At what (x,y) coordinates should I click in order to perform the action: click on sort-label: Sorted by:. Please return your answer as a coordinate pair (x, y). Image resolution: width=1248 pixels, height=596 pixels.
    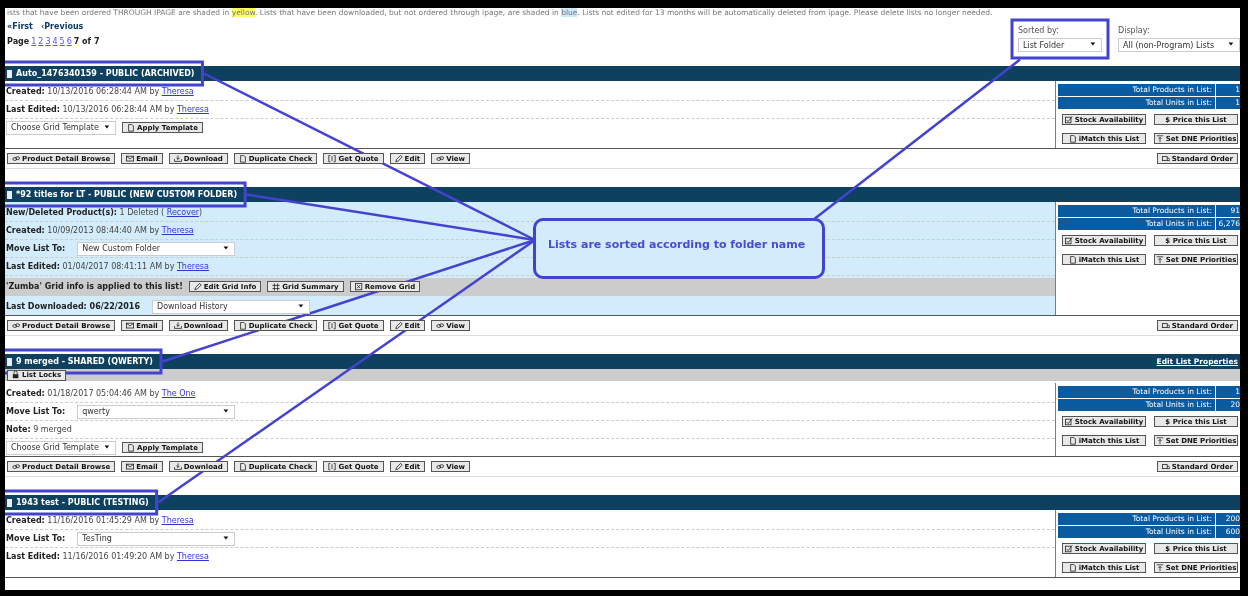
    Looking at the image, I should click on (1039, 30).